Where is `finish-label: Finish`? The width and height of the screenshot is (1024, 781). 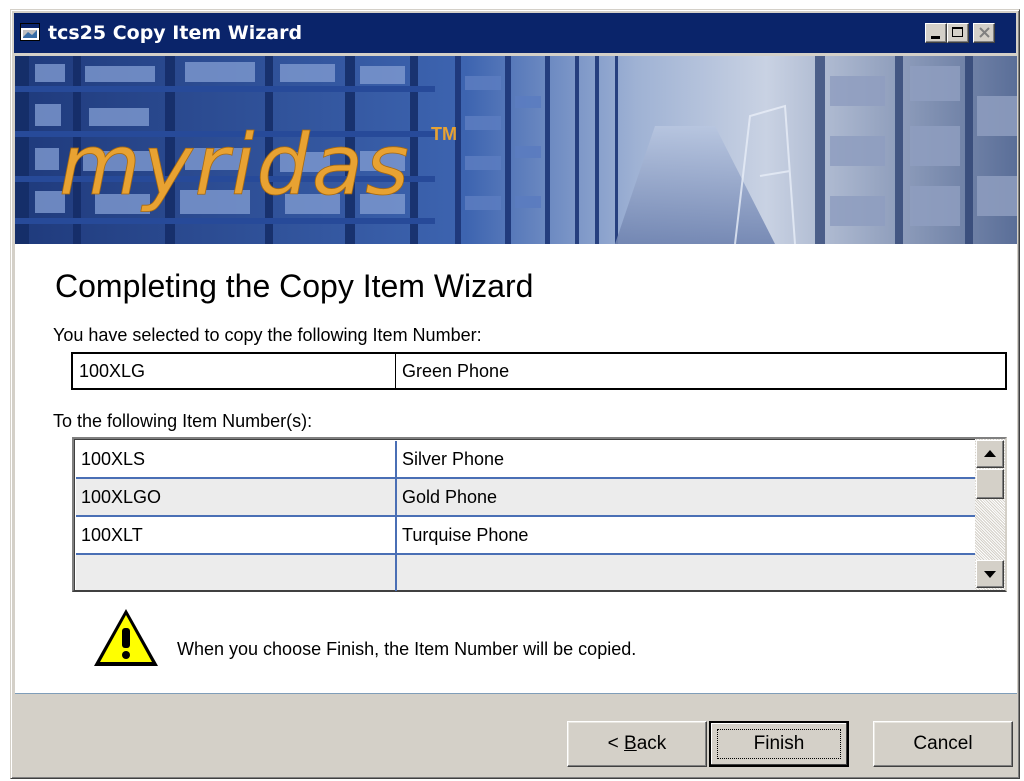 finish-label: Finish is located at coordinates (779, 743).